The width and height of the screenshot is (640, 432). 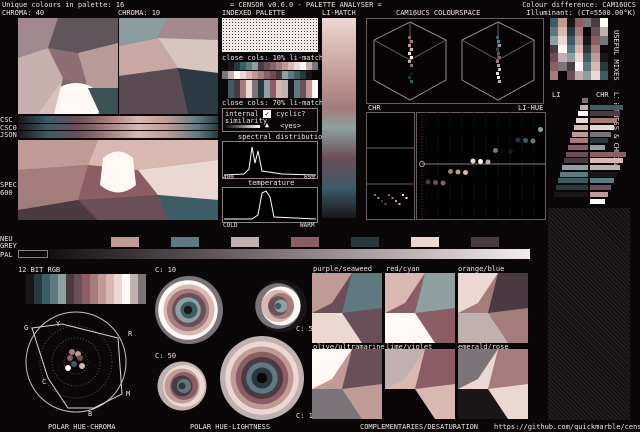 I want to click on json-label: JSON, so click(x=8, y=135).